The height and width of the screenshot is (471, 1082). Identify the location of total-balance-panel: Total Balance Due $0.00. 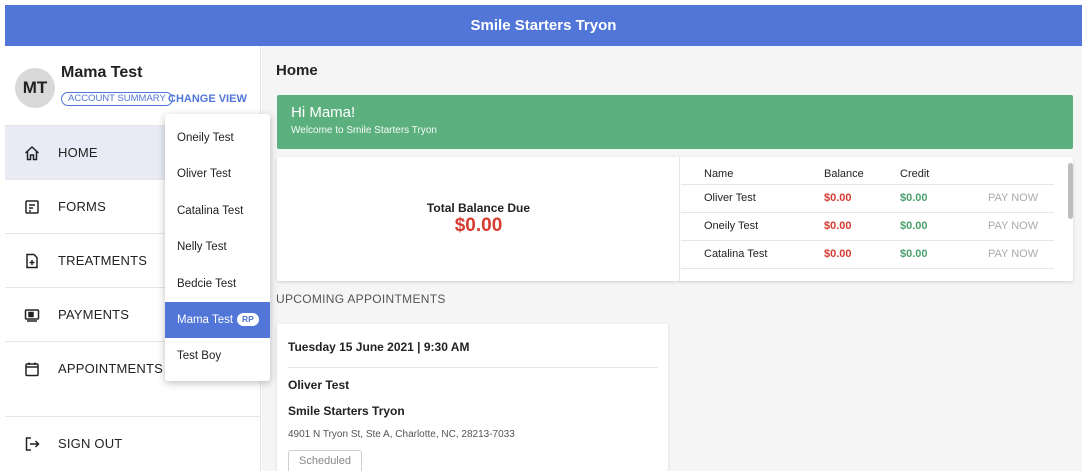
(478, 219).